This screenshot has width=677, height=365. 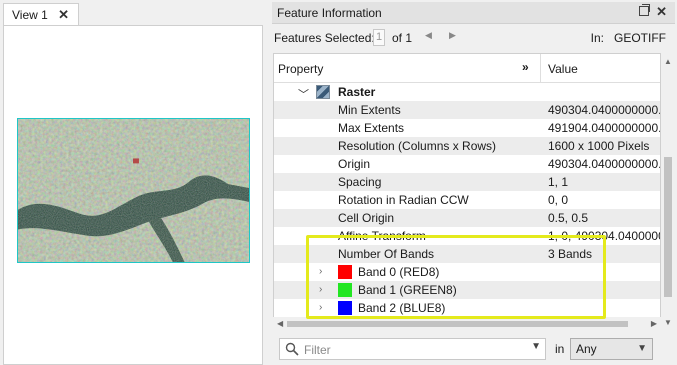 I want to click on in-label: in, so click(x=560, y=349).